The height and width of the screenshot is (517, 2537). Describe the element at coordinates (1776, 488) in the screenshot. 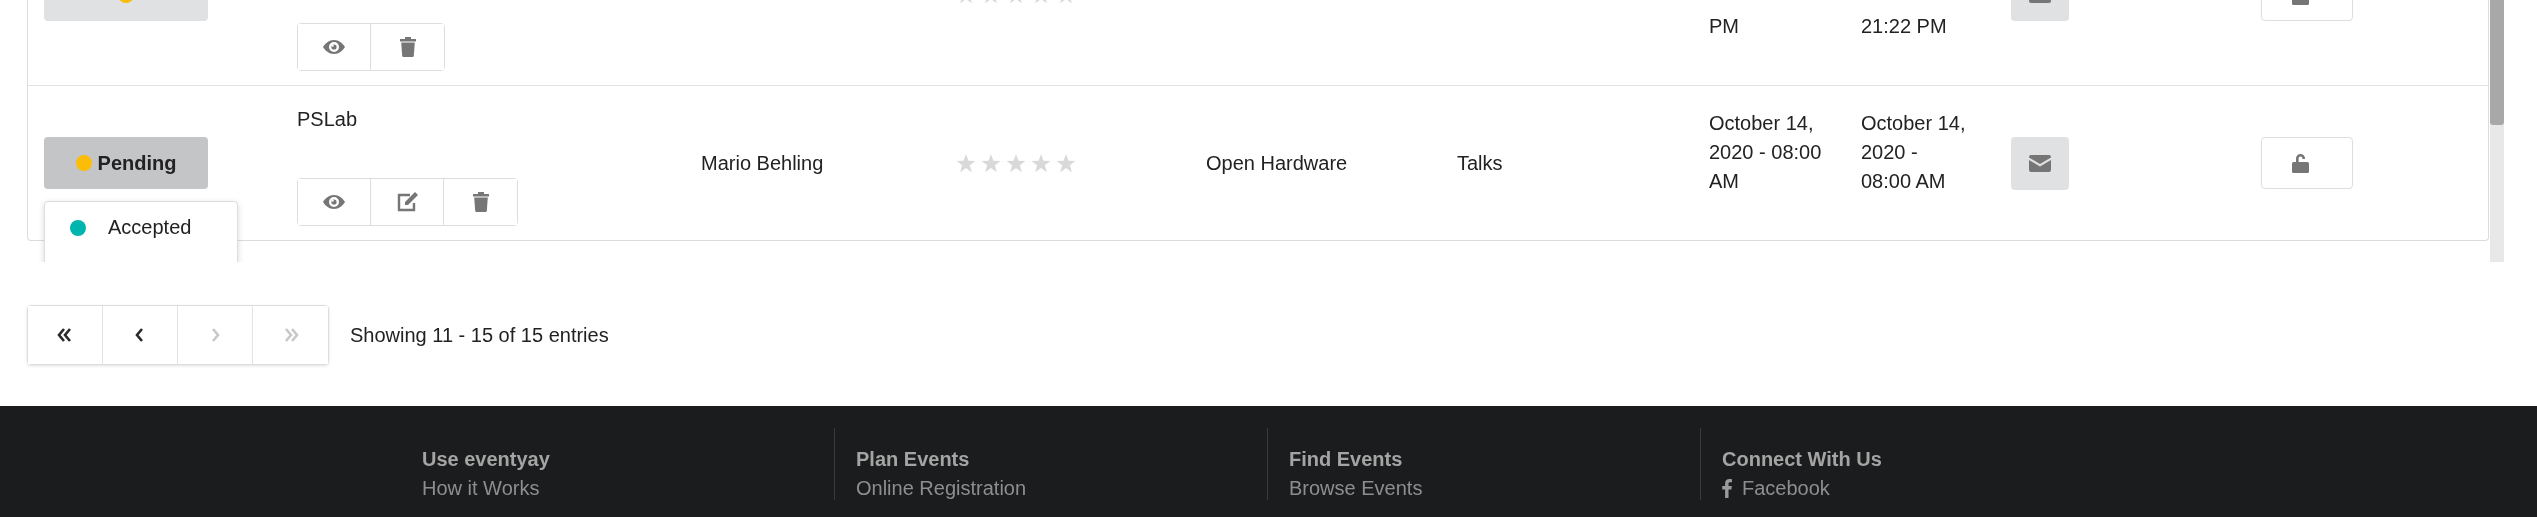

I see `footer-link: Facebook` at that location.